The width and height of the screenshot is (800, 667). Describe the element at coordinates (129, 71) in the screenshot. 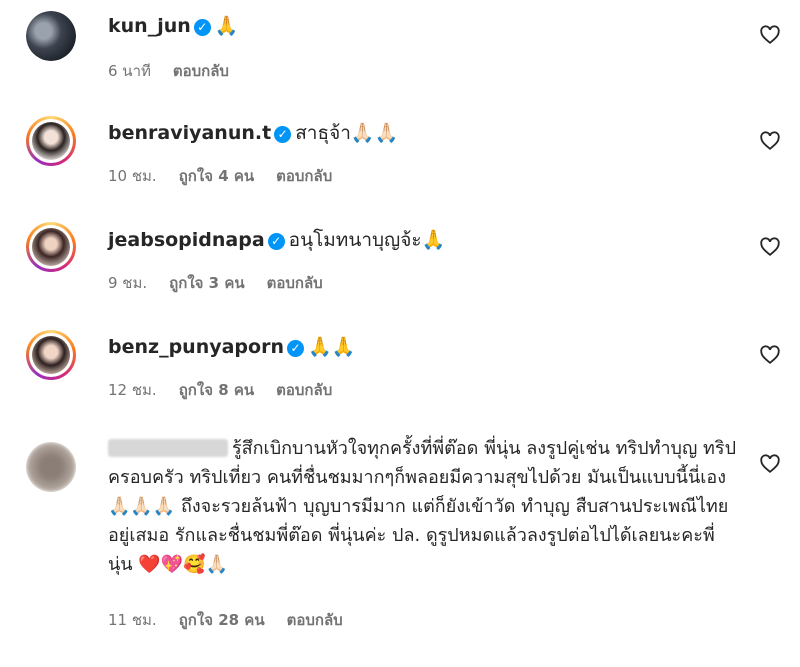

I see `comment-time: 6 นาที` at that location.